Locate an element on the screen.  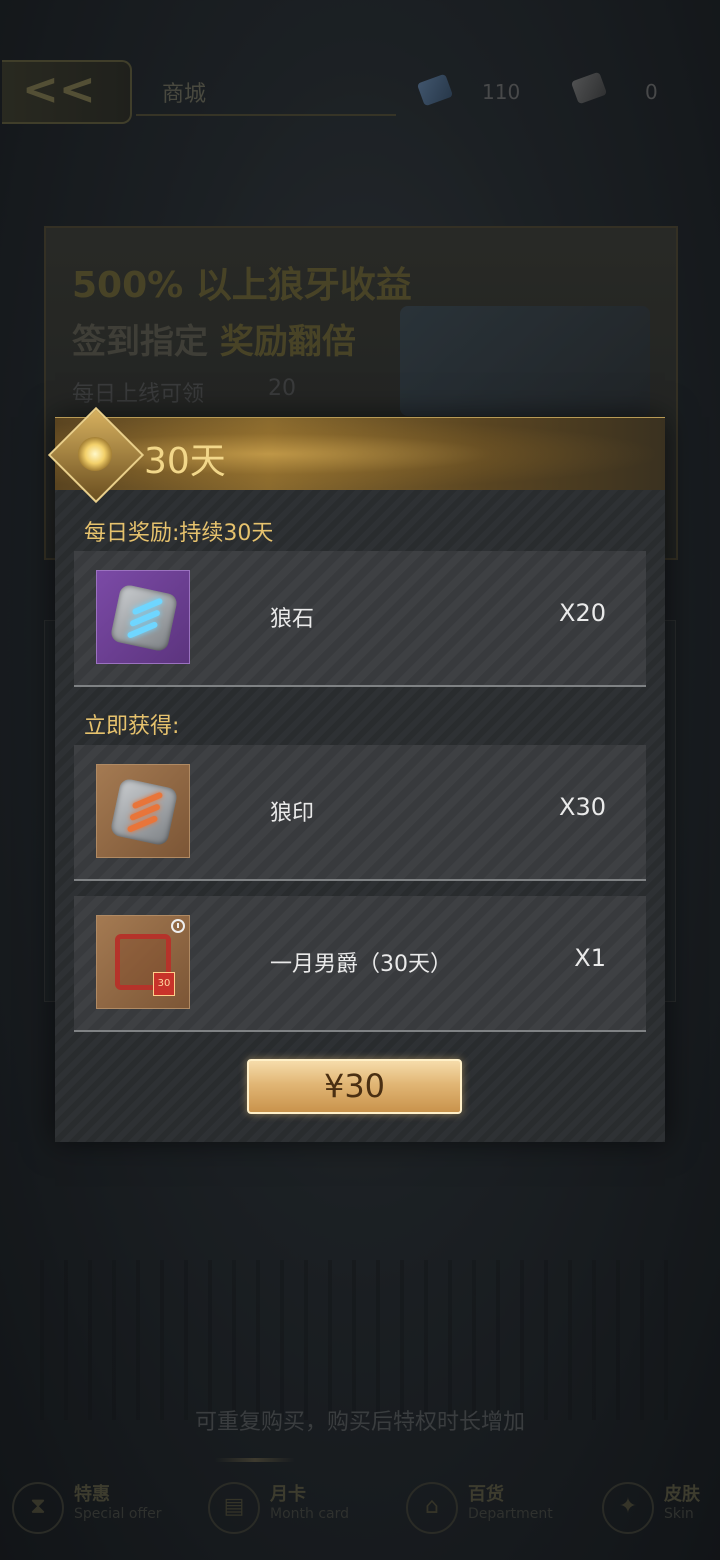
item-name: 一月男爵（30天） is located at coordinates (361, 964).